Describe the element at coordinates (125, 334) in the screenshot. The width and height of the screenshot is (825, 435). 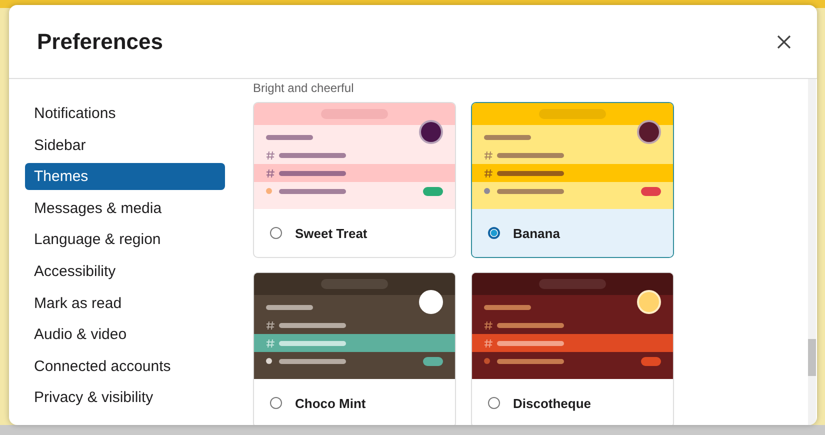
I see `nav-item: Audio & video` at that location.